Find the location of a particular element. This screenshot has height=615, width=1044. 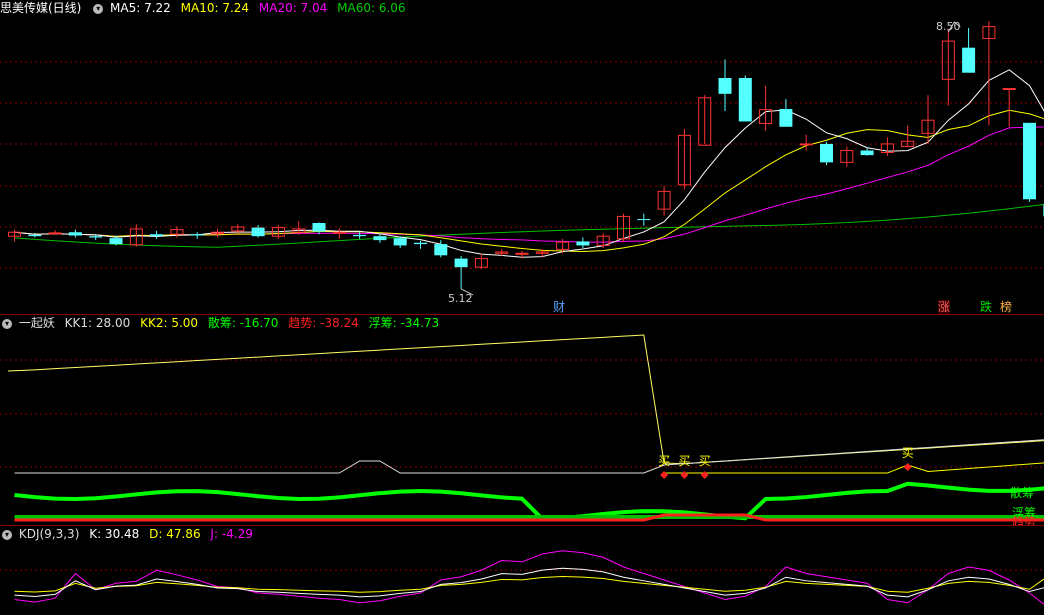

sanchou-line is located at coordinates (529, 501).